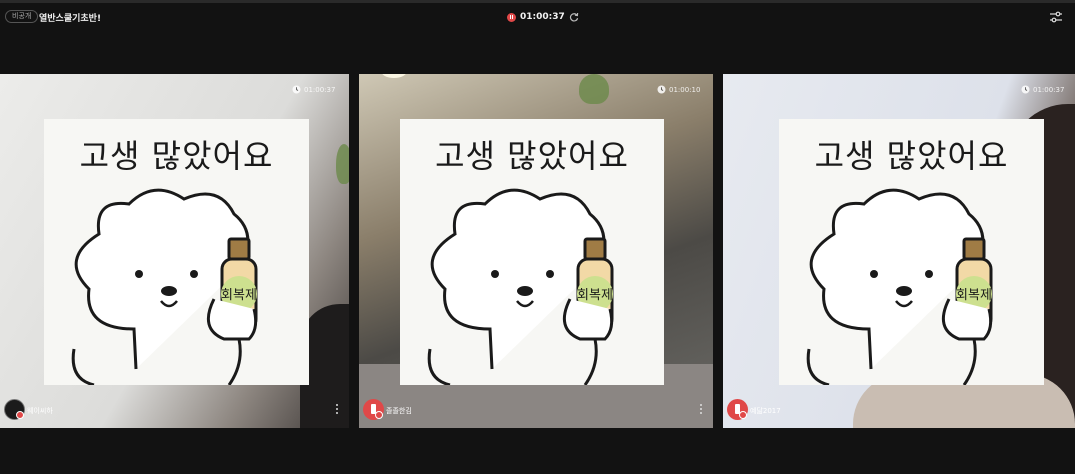  I want to click on participant-name: 졸졸한김, so click(399, 411).